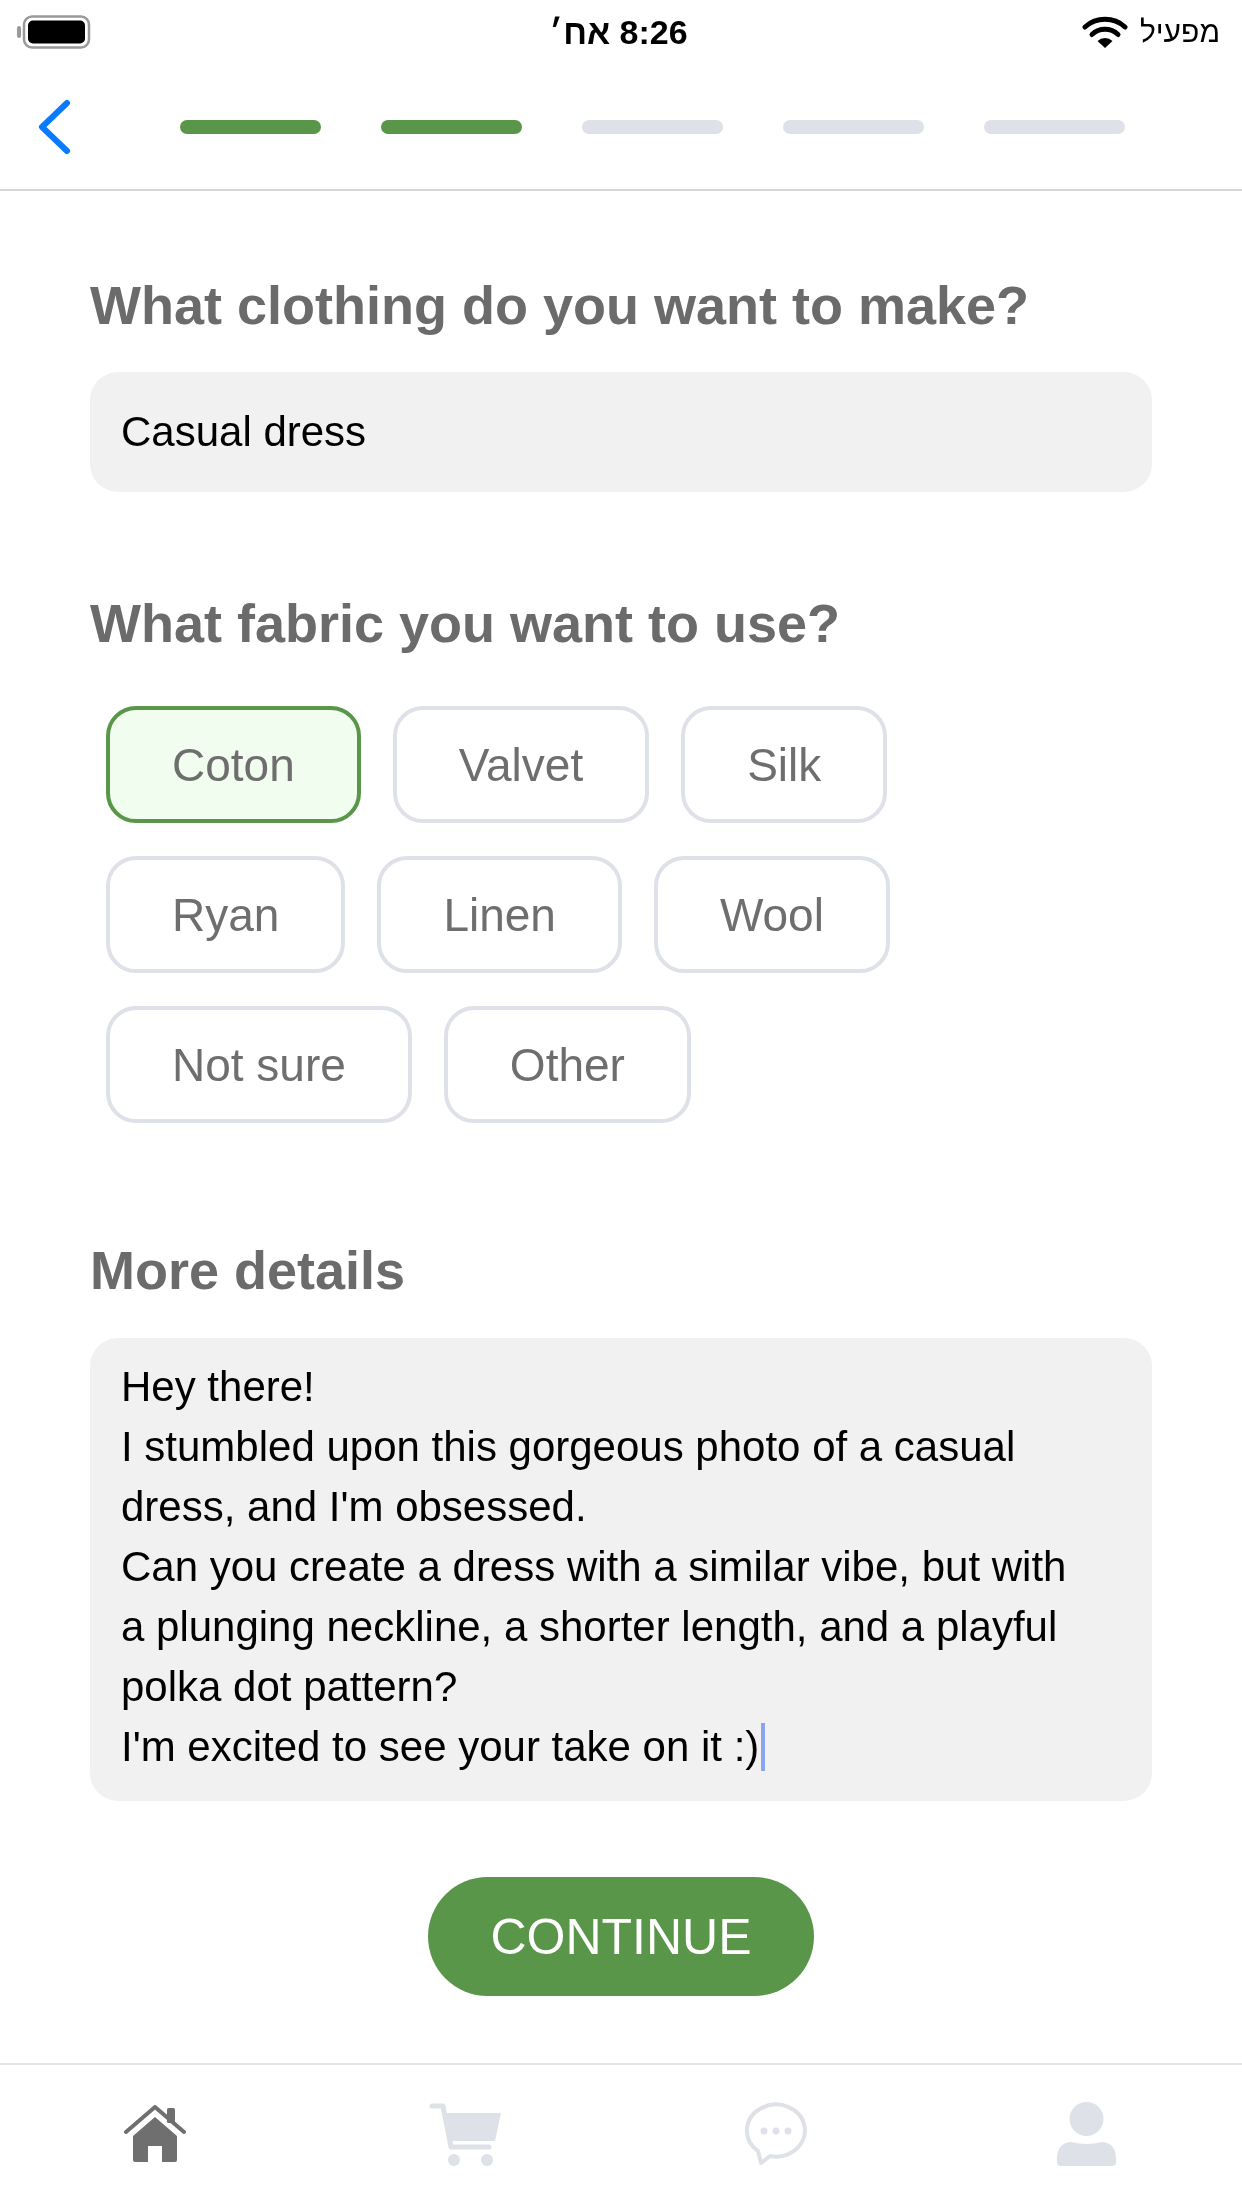 The height and width of the screenshot is (2208, 1242). Describe the element at coordinates (226, 914) in the screenshot. I see `fabric-chip: Ryan` at that location.